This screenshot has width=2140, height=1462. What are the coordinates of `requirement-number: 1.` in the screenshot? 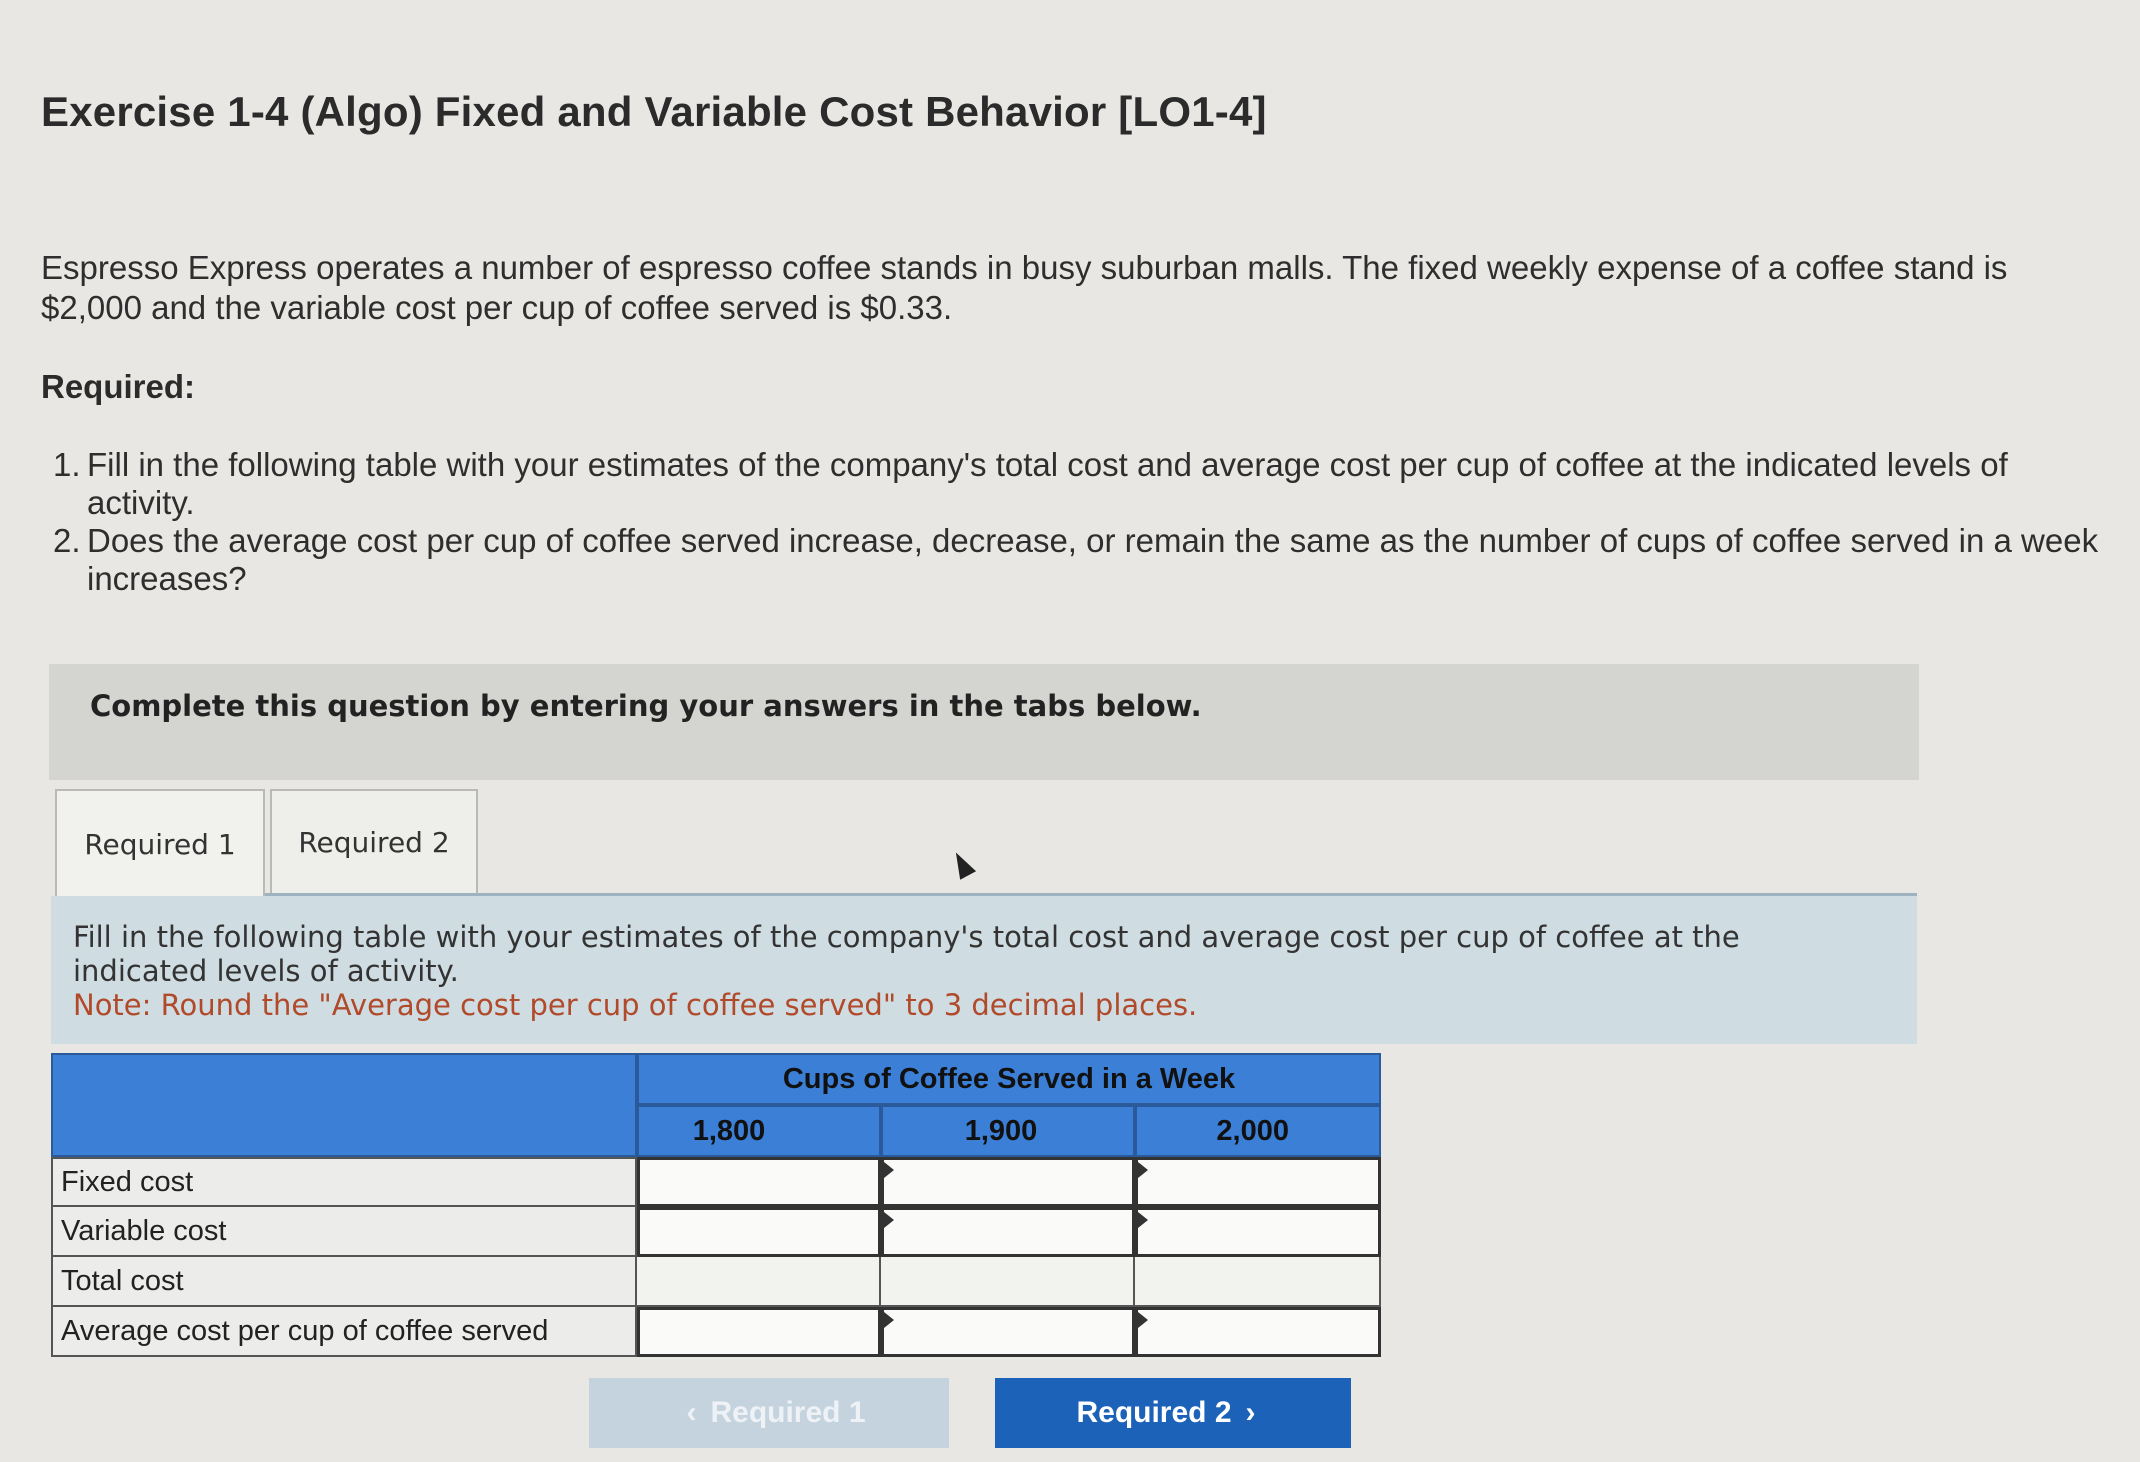 It's located at (67, 464).